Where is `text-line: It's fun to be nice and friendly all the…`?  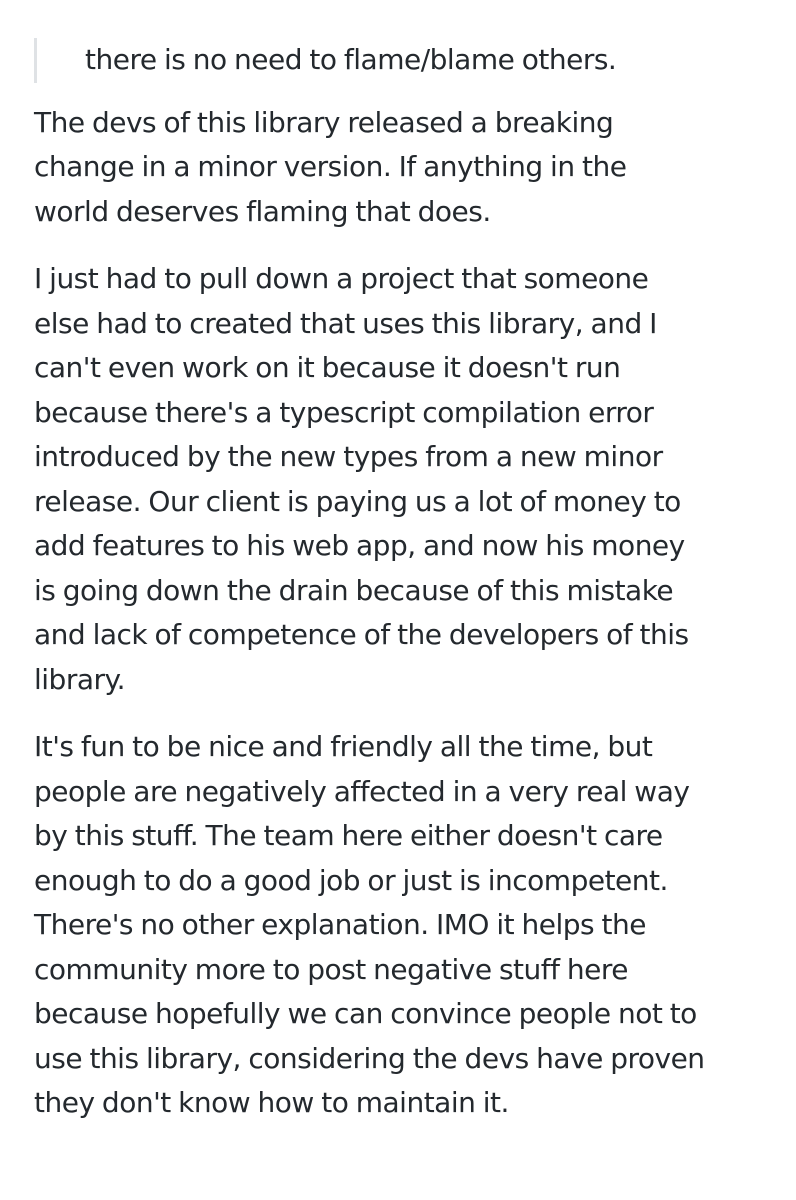 text-line: It's fun to be nice and friendly all the… is located at coordinates (343, 746).